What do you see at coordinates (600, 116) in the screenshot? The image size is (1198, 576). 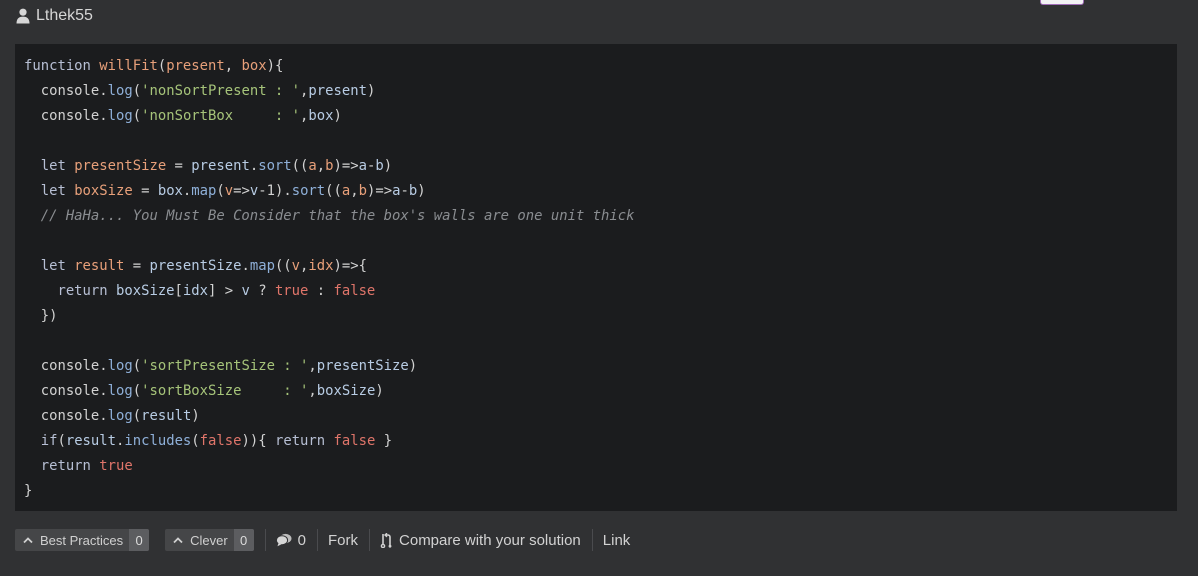 I see `code-line: console.log('nonSortBox : ',box)` at bounding box center [600, 116].